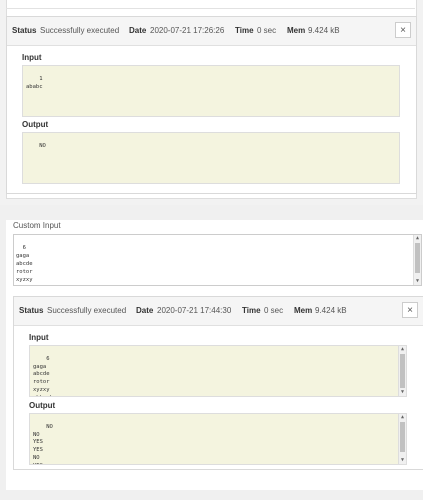 The width and height of the screenshot is (423, 500). Describe the element at coordinates (211, 158) in the screenshot. I see `output-box: NO` at that location.